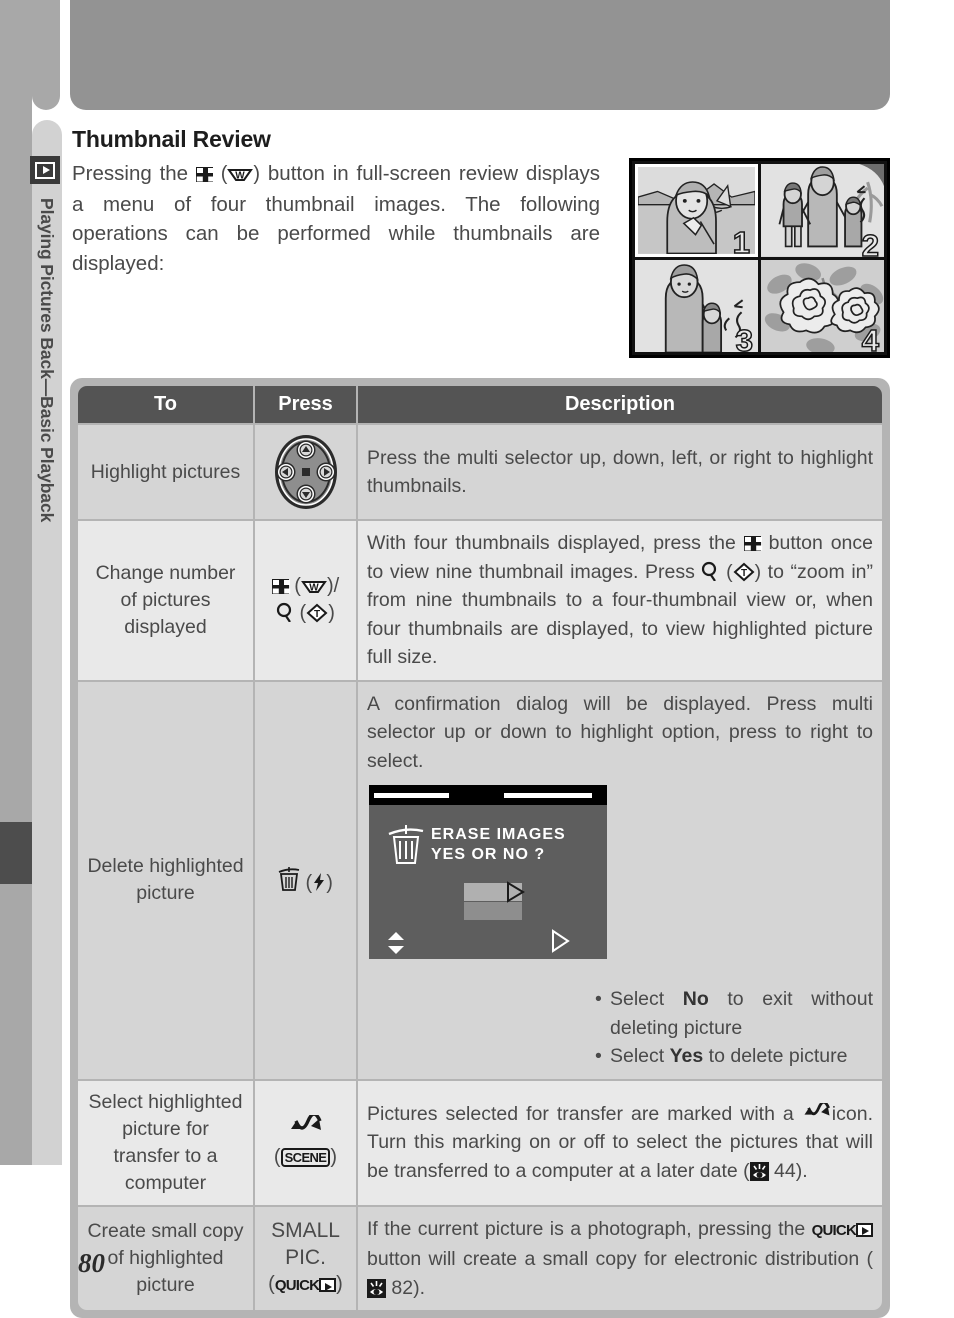 The height and width of the screenshot is (1318, 954). Describe the element at coordinates (165, 1257) in the screenshot. I see `row-to-label: Create small copy of highlighted picture` at that location.